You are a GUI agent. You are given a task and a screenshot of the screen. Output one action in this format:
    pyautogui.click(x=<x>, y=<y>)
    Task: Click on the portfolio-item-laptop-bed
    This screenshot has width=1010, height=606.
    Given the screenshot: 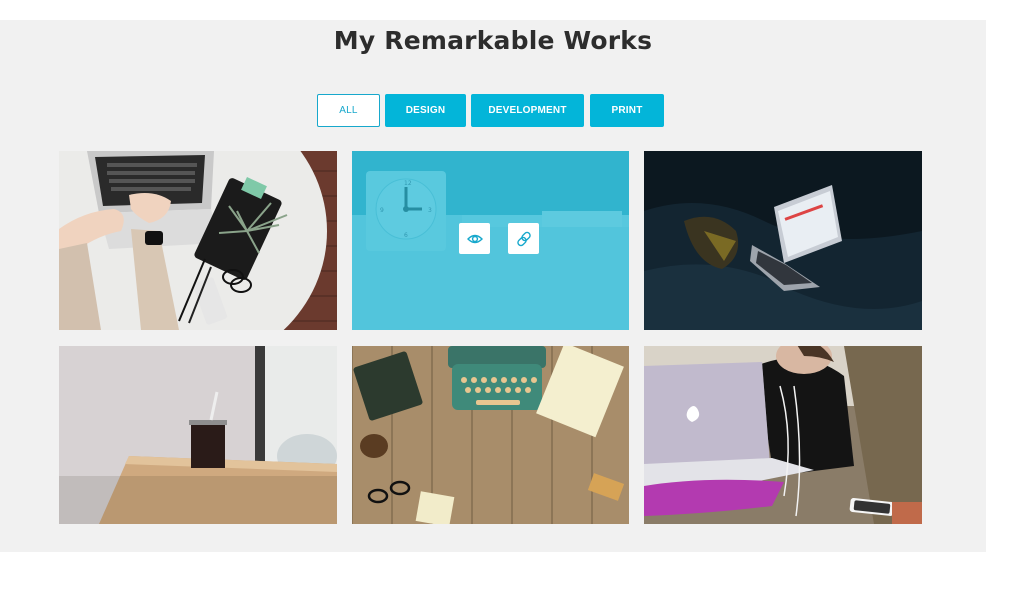 What is the action you would take?
    pyautogui.click(x=783, y=240)
    